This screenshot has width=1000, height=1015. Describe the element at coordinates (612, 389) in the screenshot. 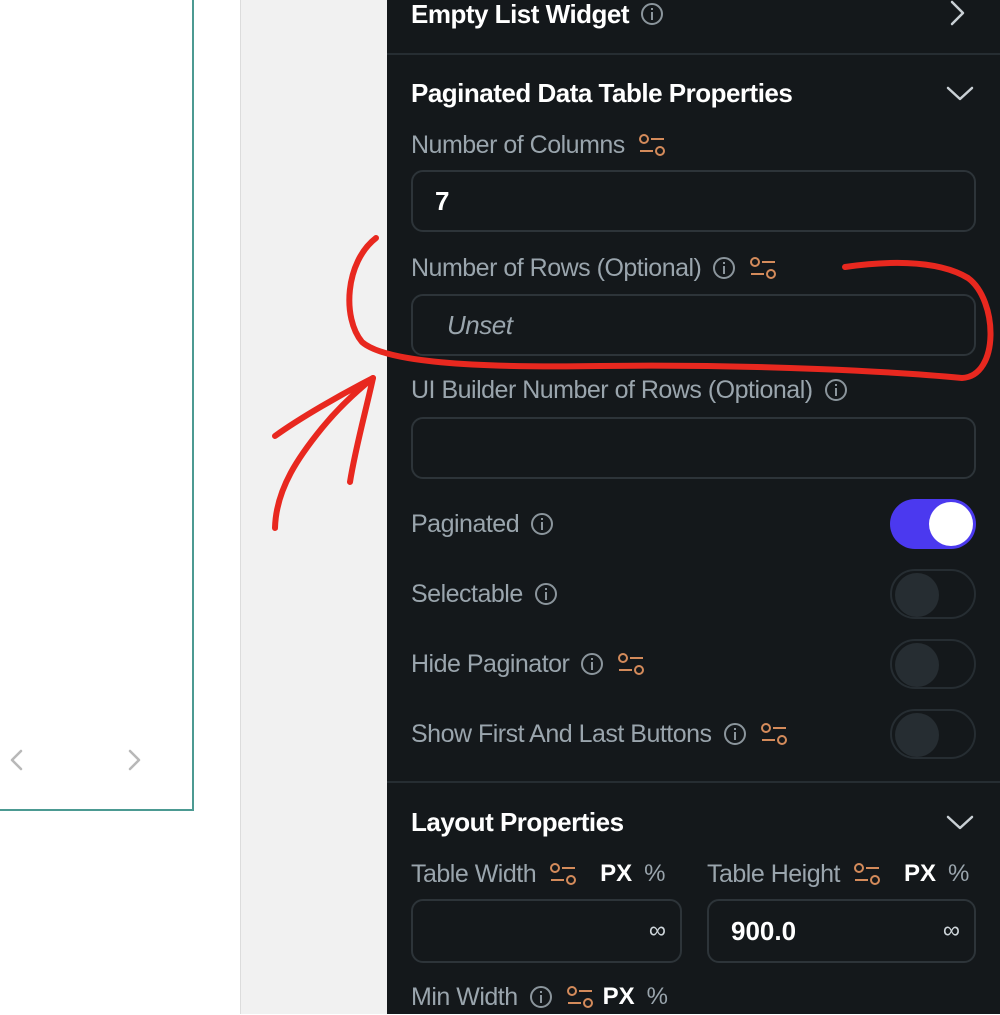

I see `ui-builder-rows-label: UI Builder Number of Rows (Optional)` at that location.